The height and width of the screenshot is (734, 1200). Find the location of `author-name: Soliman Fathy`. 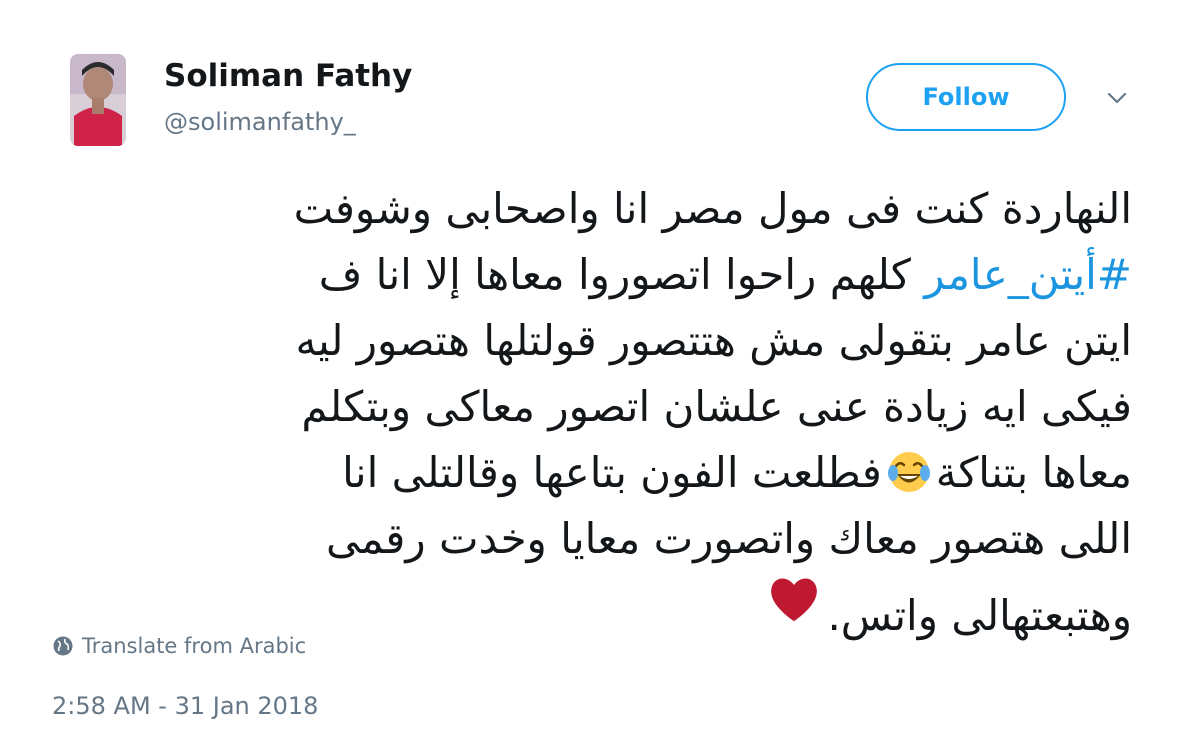

author-name: Soliman Fathy is located at coordinates (288, 76).